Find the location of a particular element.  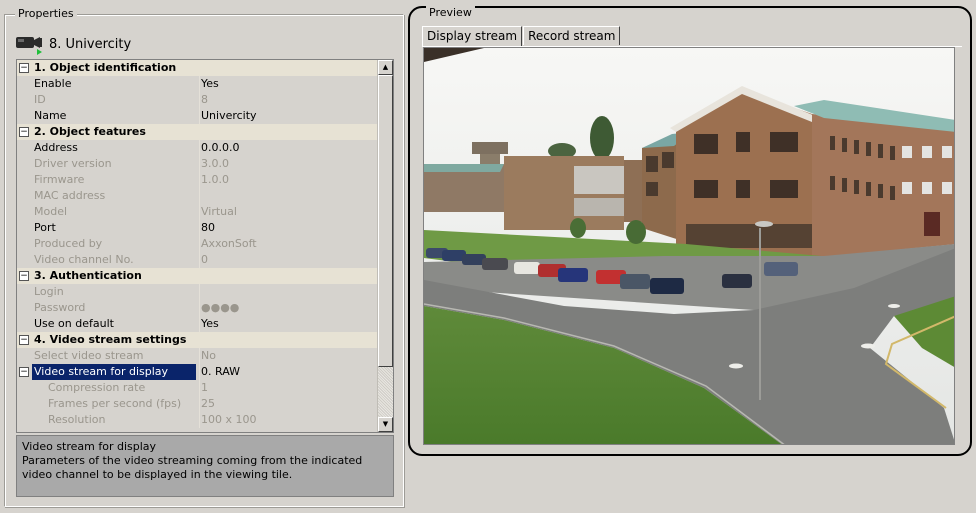

property-value: 1.0.0 is located at coordinates (289, 180).